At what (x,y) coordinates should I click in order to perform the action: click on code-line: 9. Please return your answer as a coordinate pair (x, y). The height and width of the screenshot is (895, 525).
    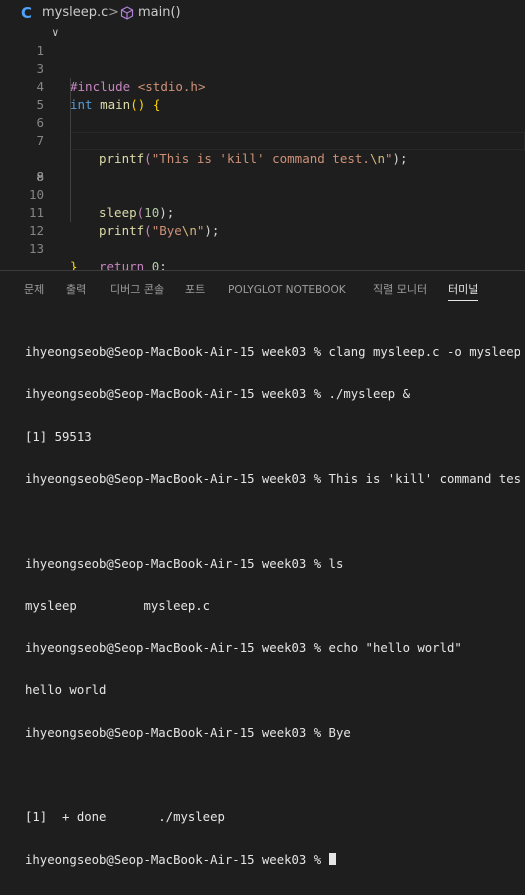
    Looking at the image, I should click on (262, 167).